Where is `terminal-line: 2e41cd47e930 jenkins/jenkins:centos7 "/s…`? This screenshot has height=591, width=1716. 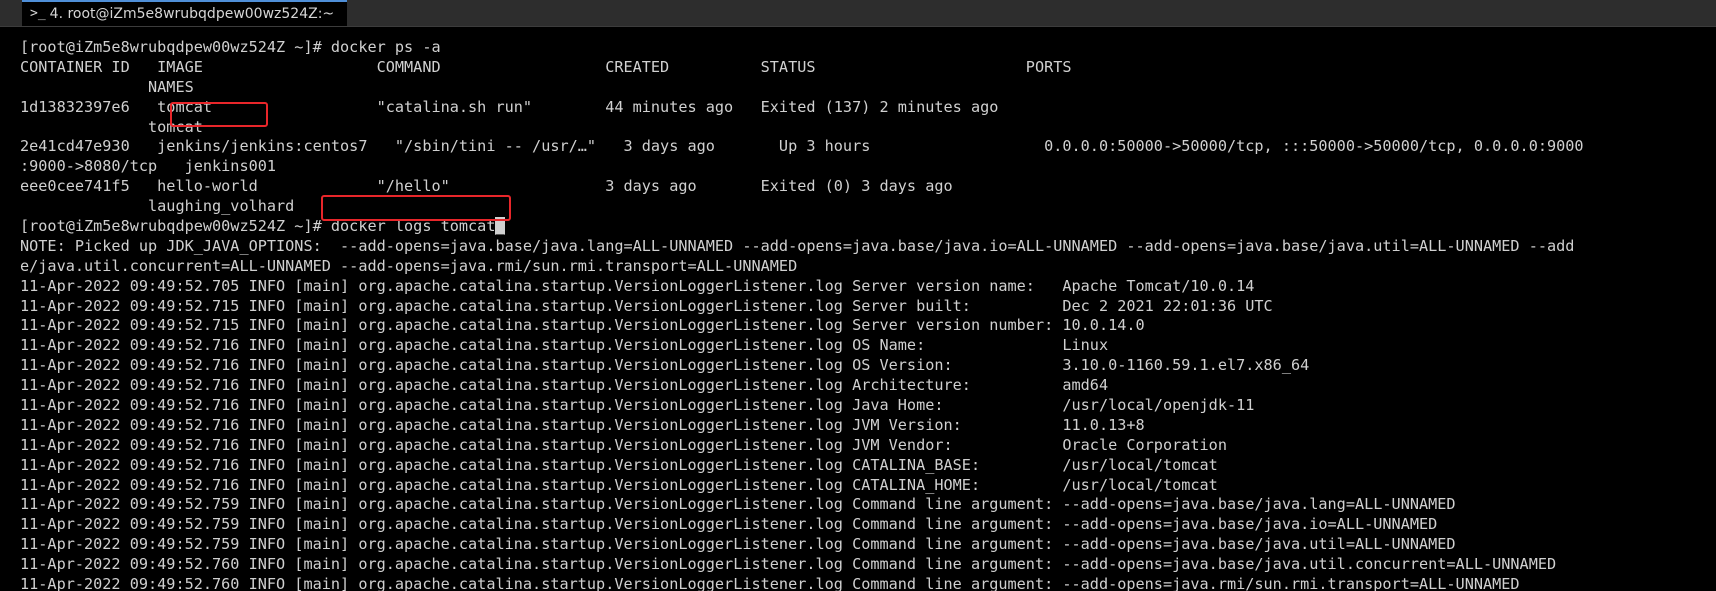
terminal-line: 2e41cd47e930 jenkins/jenkins:centos7 "/s… is located at coordinates (802, 146).